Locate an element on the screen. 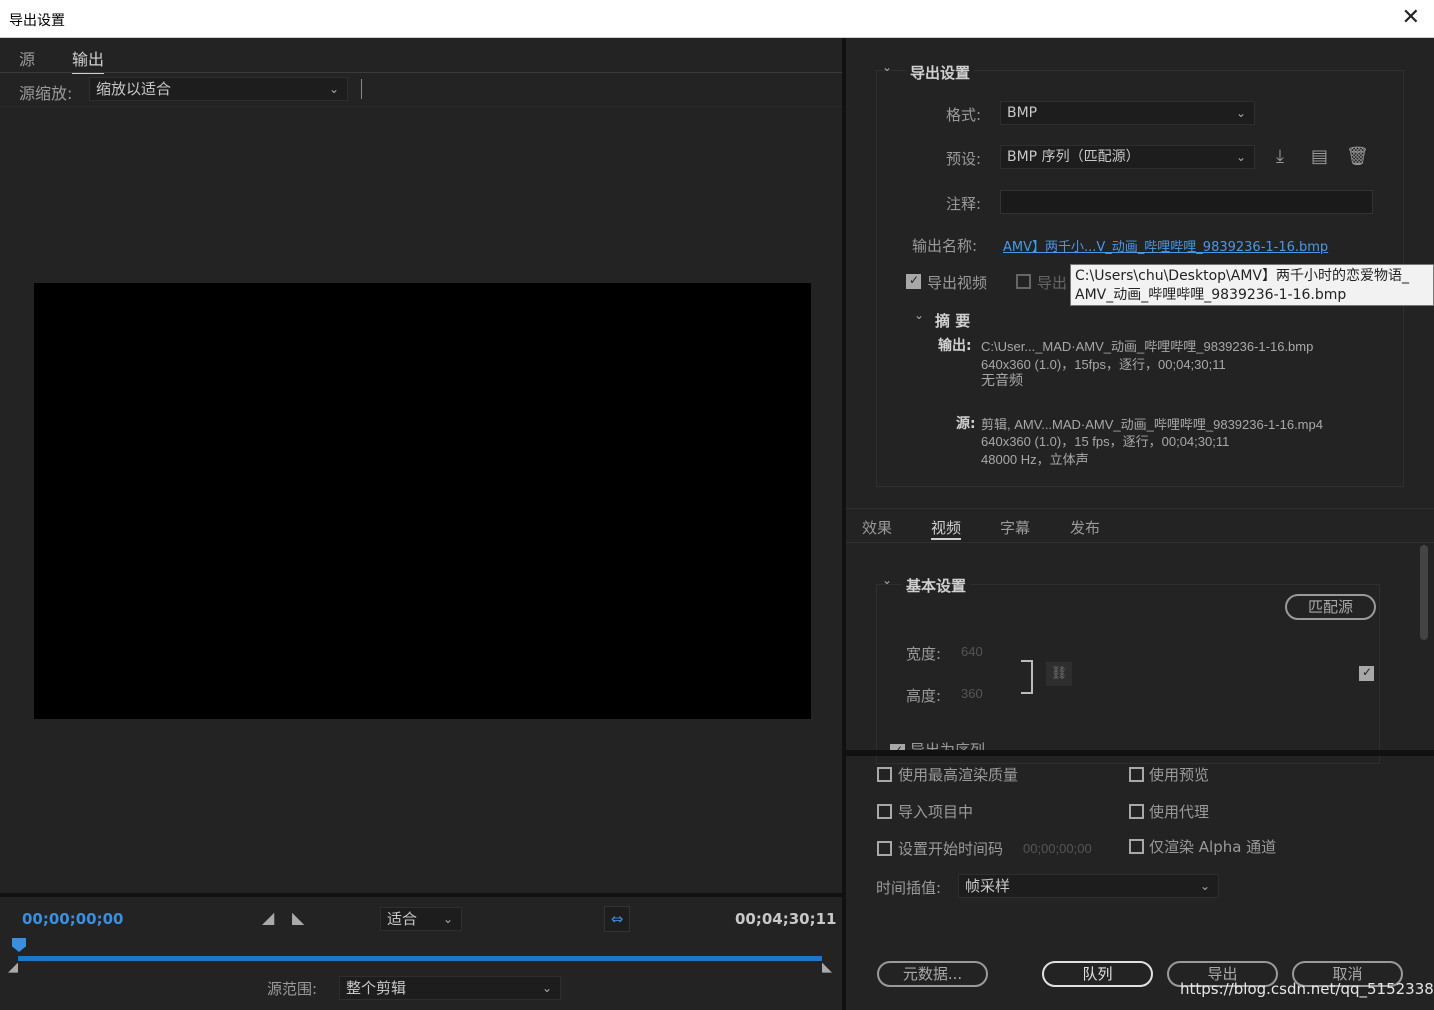 This screenshot has height=1010, width=1434. link-icon: ⛓ is located at coordinates (1059, 674).